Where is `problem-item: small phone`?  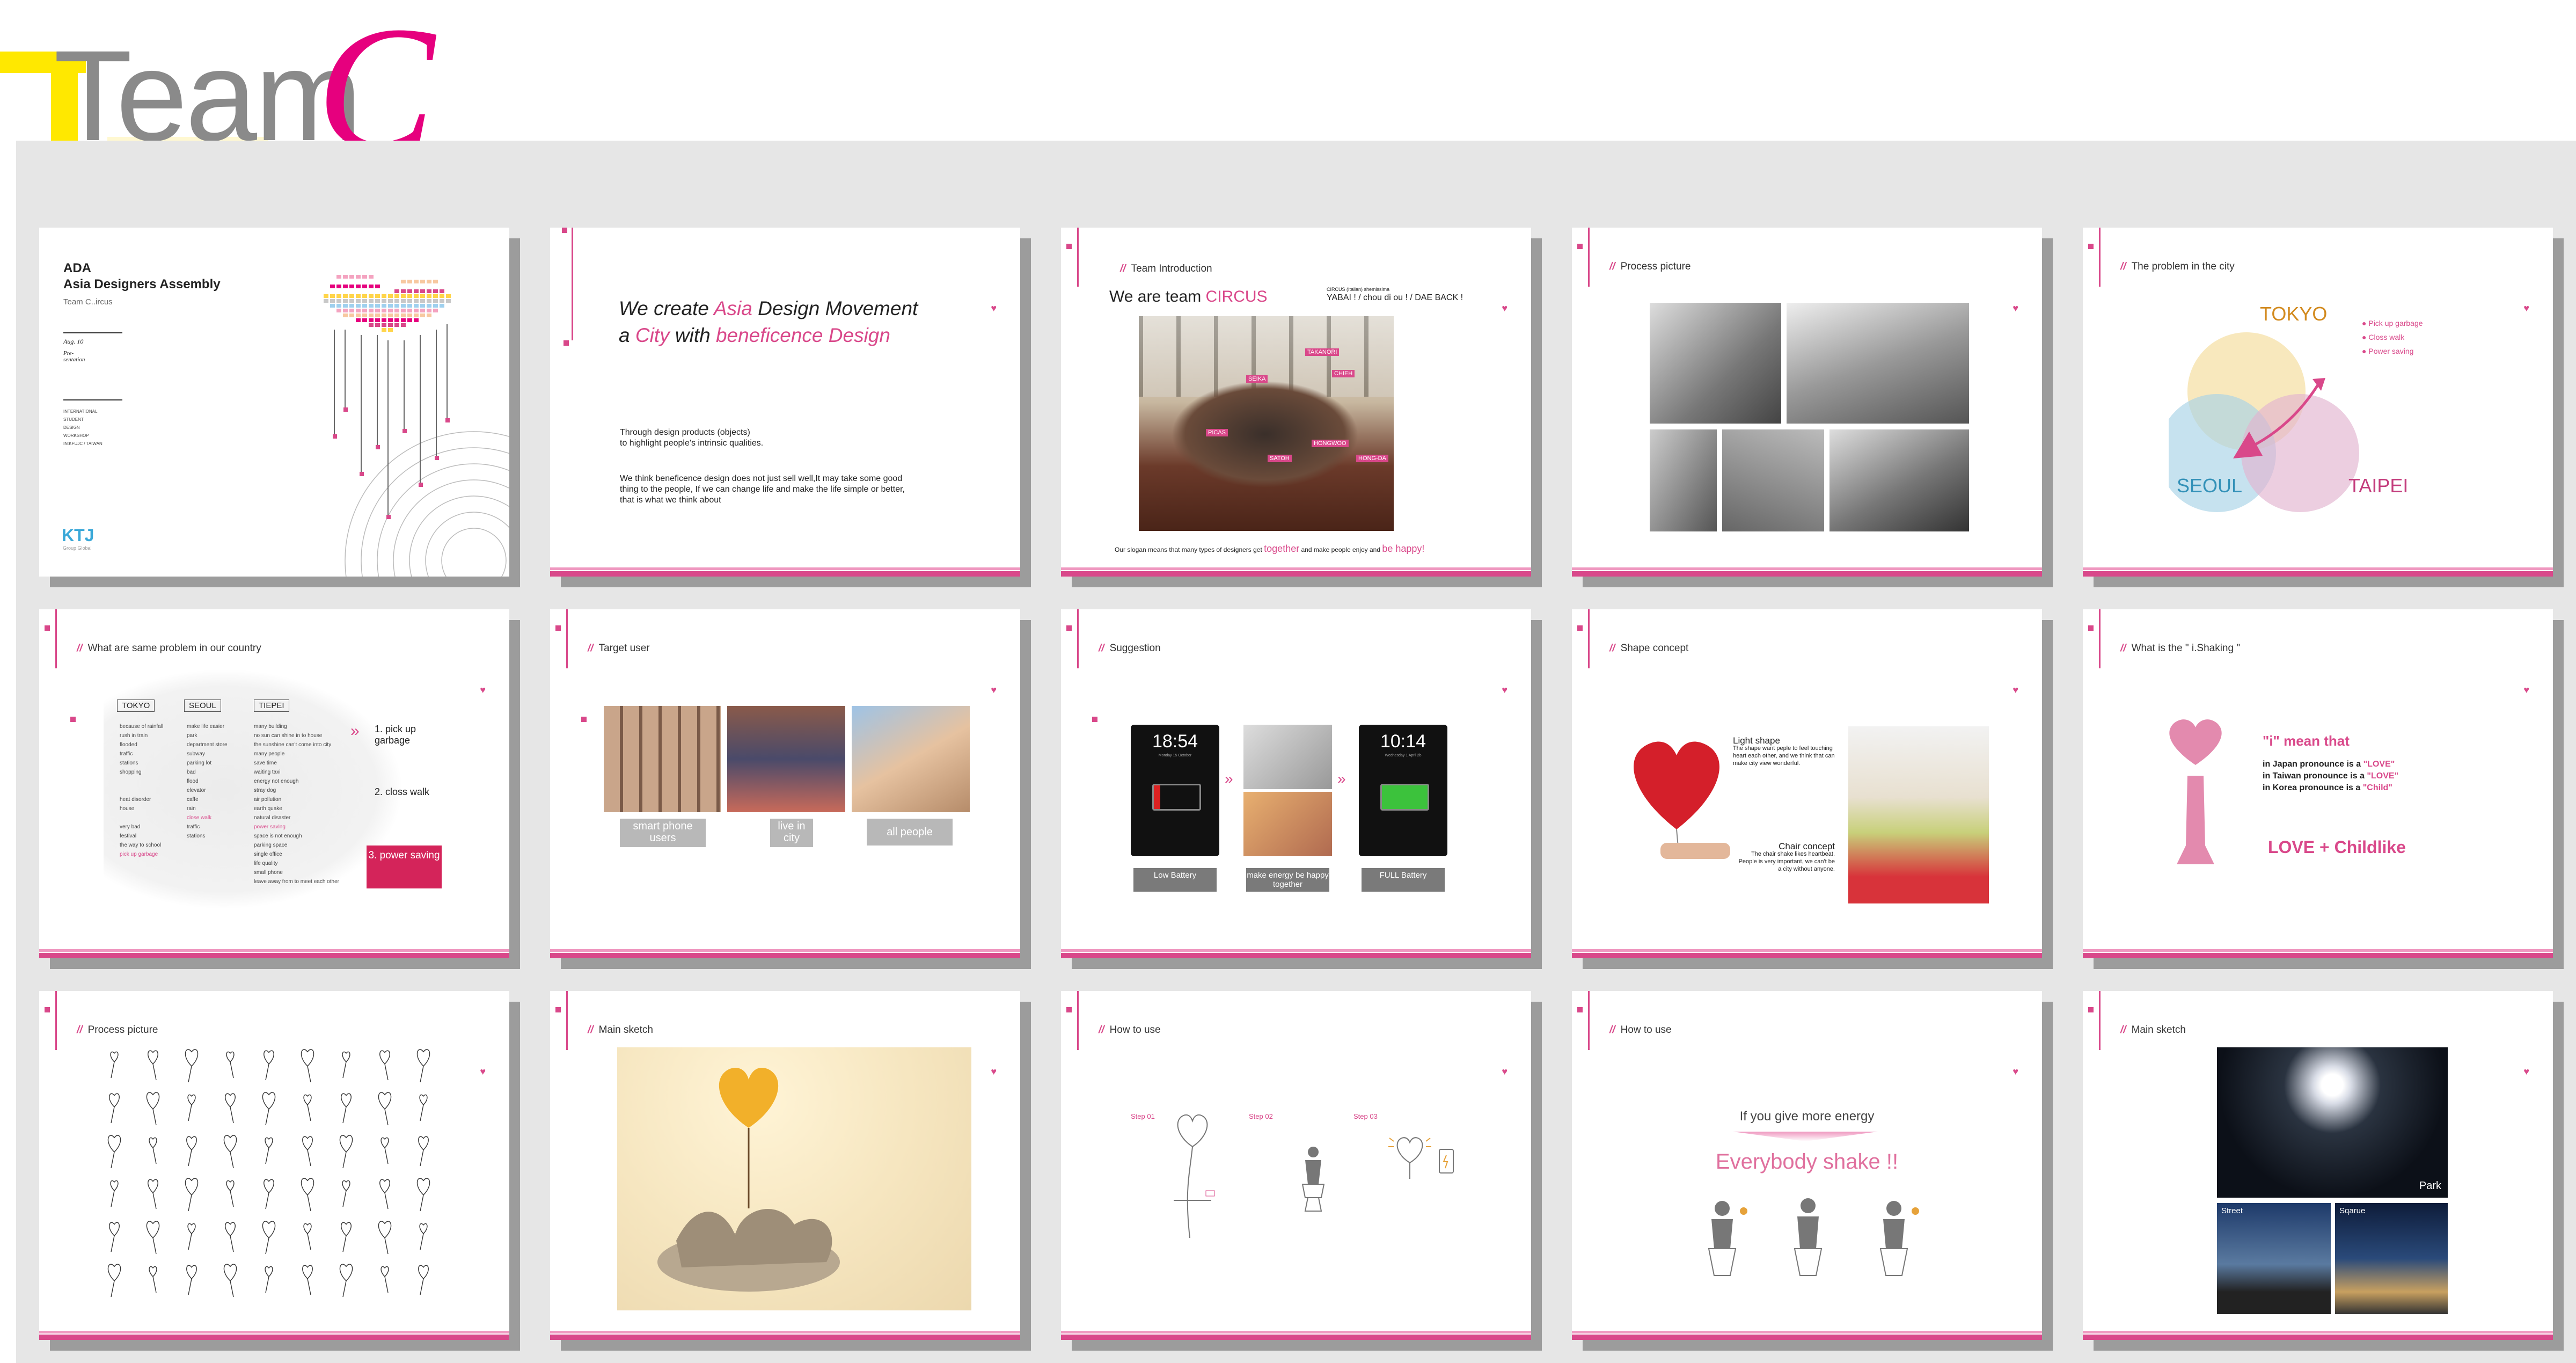 problem-item: small phone is located at coordinates (268, 873).